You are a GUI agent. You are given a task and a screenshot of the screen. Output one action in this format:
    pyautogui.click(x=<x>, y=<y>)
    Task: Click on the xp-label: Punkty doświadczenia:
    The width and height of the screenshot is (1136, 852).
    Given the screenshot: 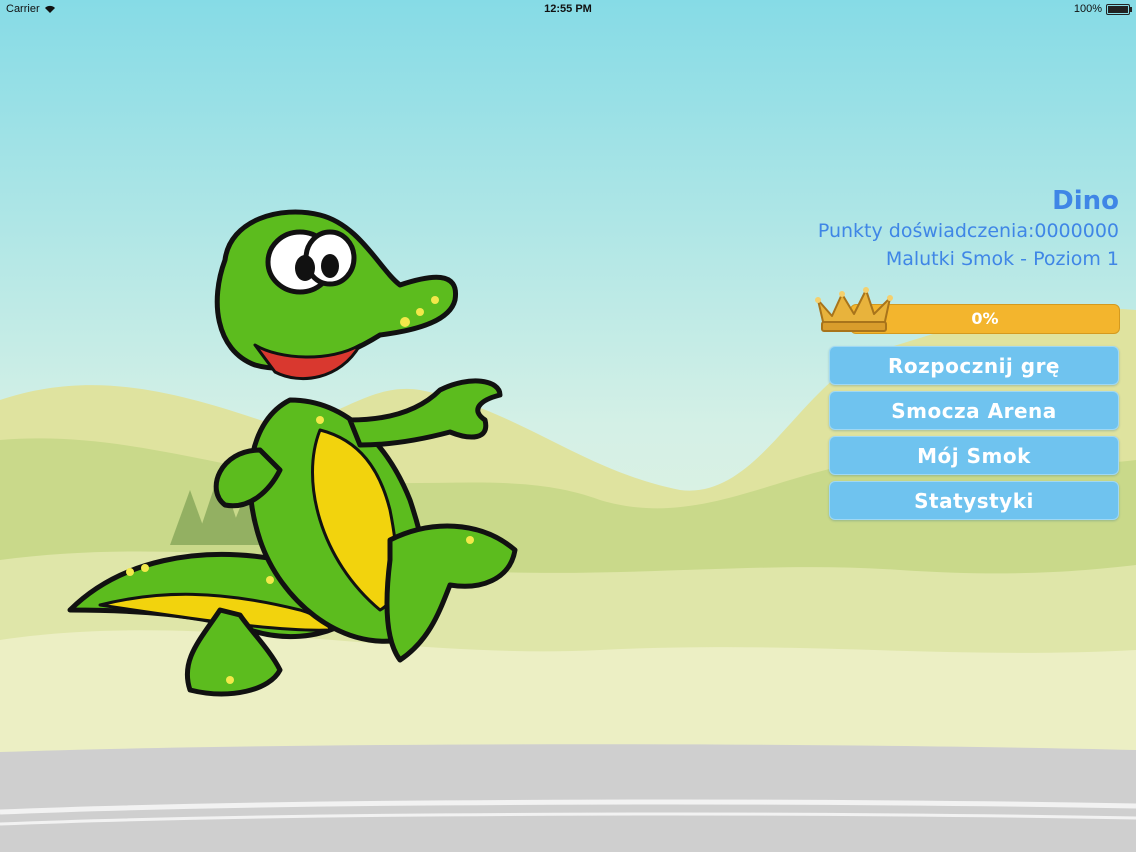 What is the action you would take?
    pyautogui.click(x=926, y=231)
    